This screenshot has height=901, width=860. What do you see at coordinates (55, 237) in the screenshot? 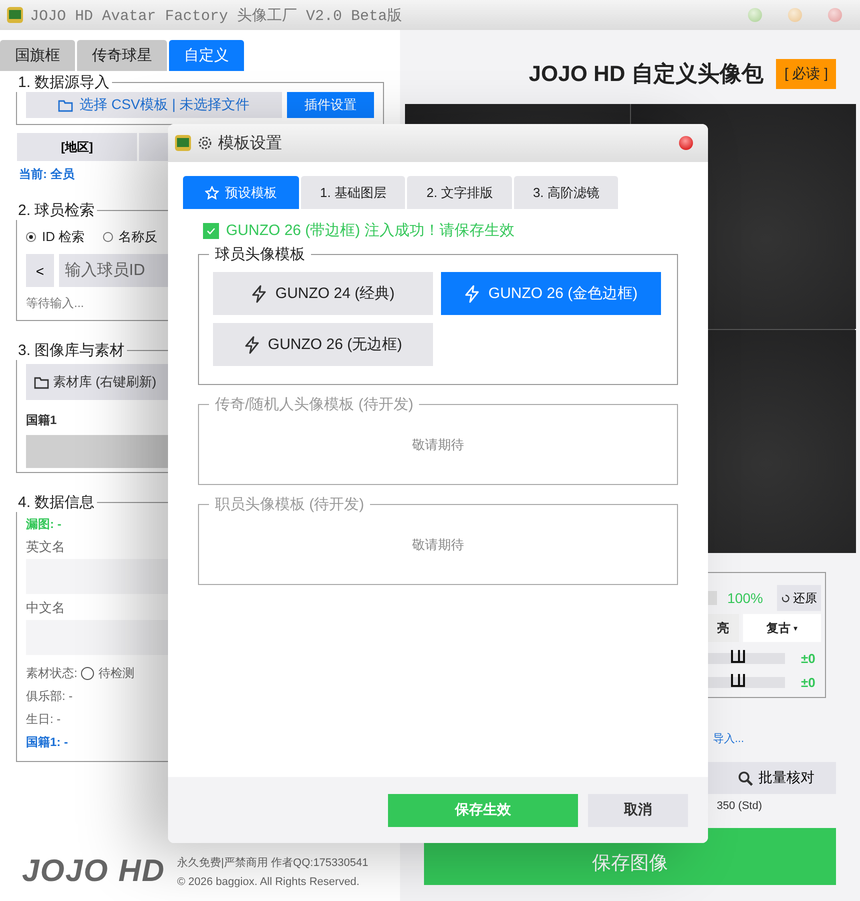
I see `radio-option: ID 检索` at bounding box center [55, 237].